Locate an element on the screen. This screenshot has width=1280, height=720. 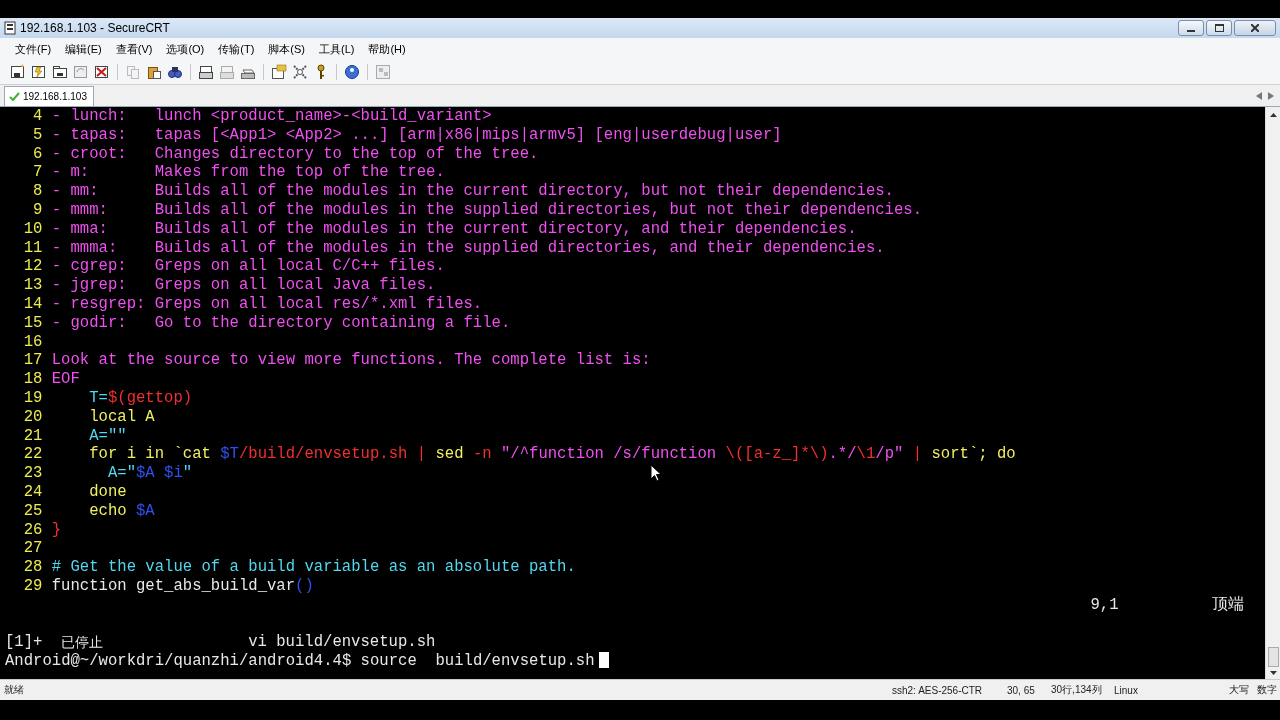
code-line: echo $A is located at coordinates (121, 511).